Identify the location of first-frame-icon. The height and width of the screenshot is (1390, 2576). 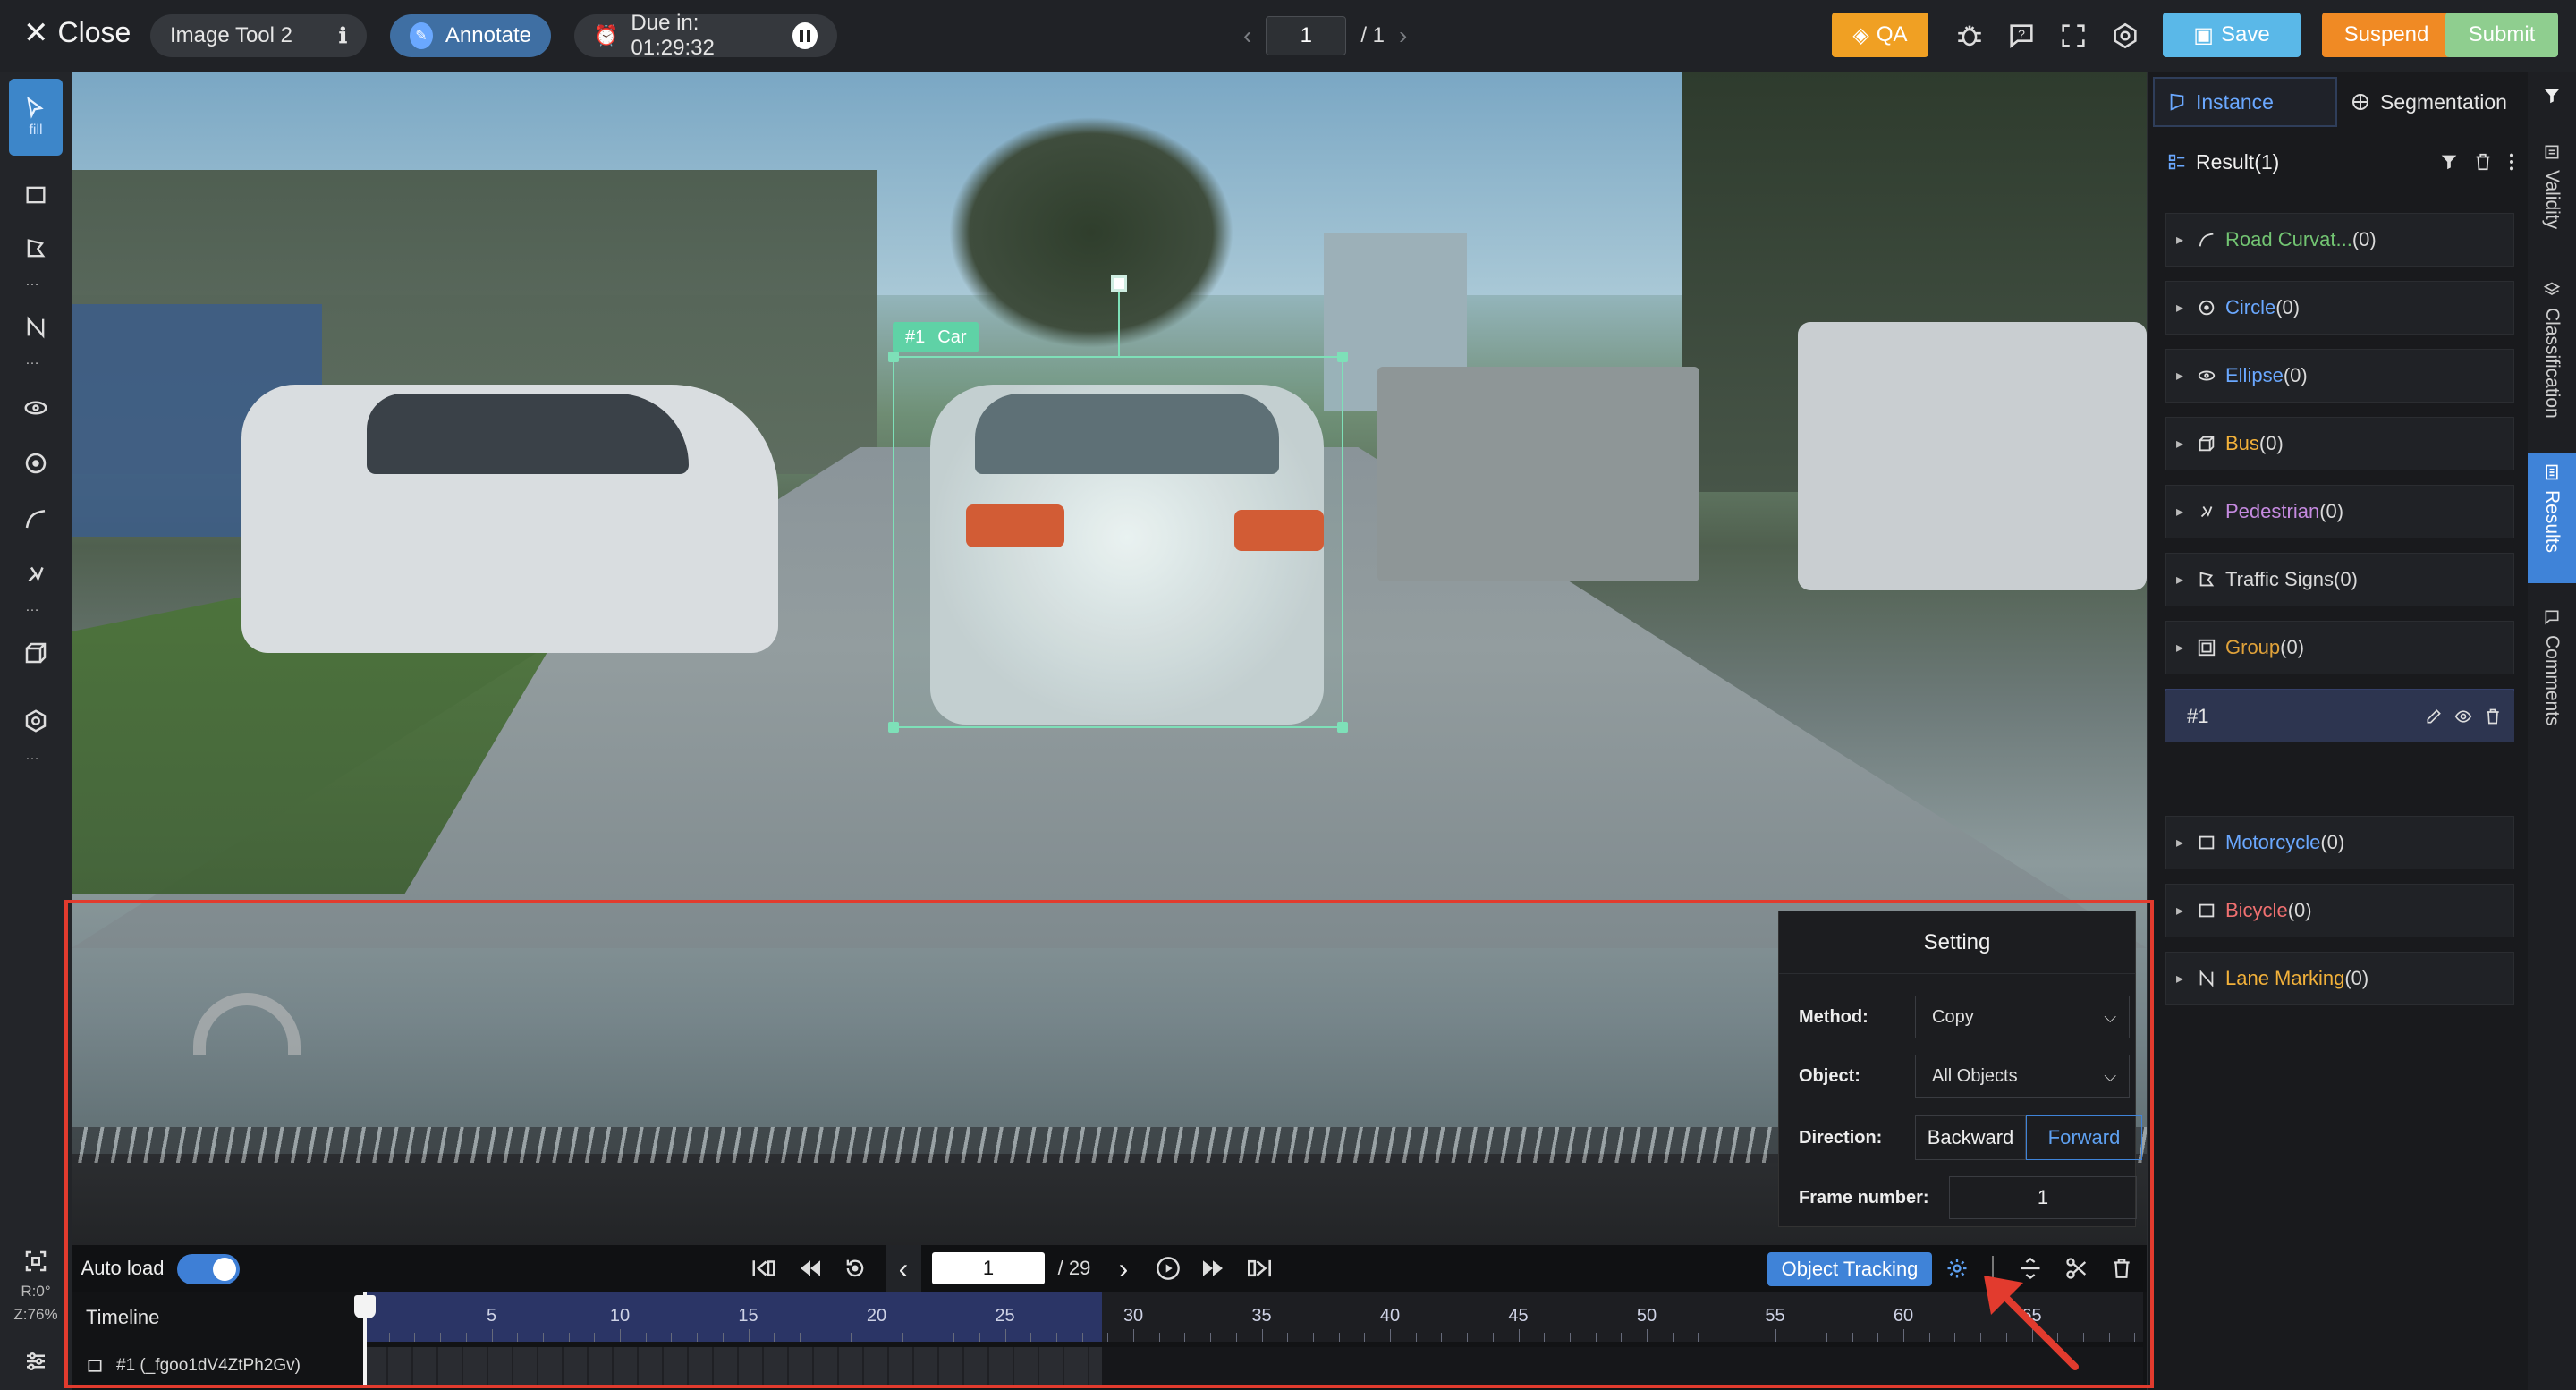
(764, 1268).